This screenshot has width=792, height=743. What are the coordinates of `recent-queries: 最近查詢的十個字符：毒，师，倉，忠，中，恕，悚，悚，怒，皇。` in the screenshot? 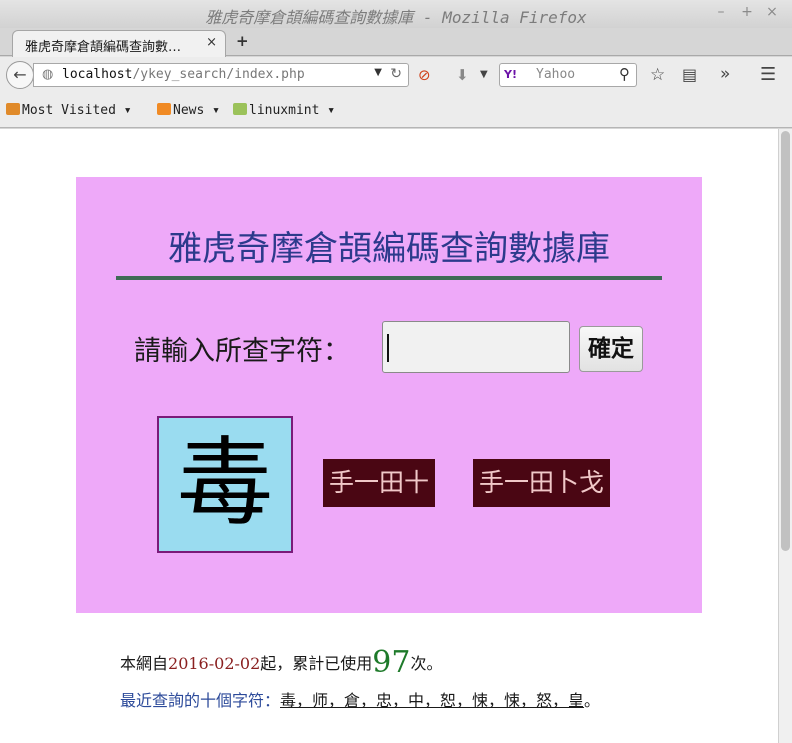 It's located at (360, 699).